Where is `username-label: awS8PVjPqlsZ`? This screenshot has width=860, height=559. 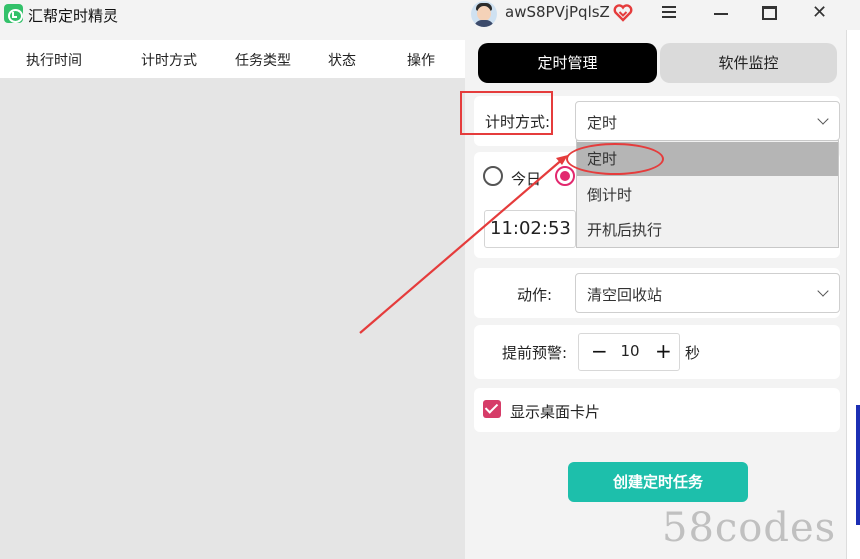
username-label: awS8PVjPqlsZ is located at coordinates (557, 12).